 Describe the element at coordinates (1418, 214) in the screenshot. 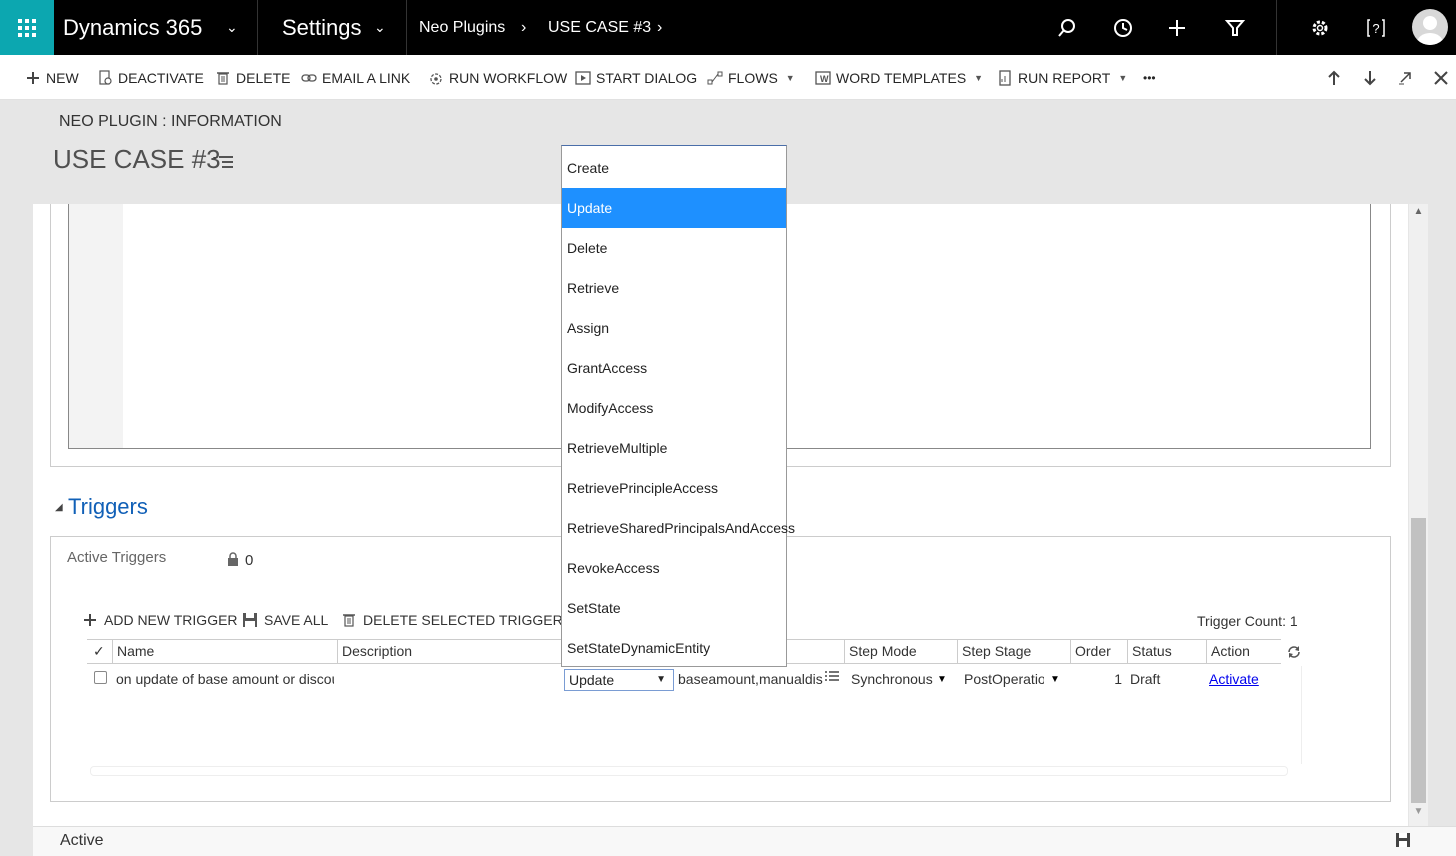

I see `scroll-up-icon: ▲` at that location.